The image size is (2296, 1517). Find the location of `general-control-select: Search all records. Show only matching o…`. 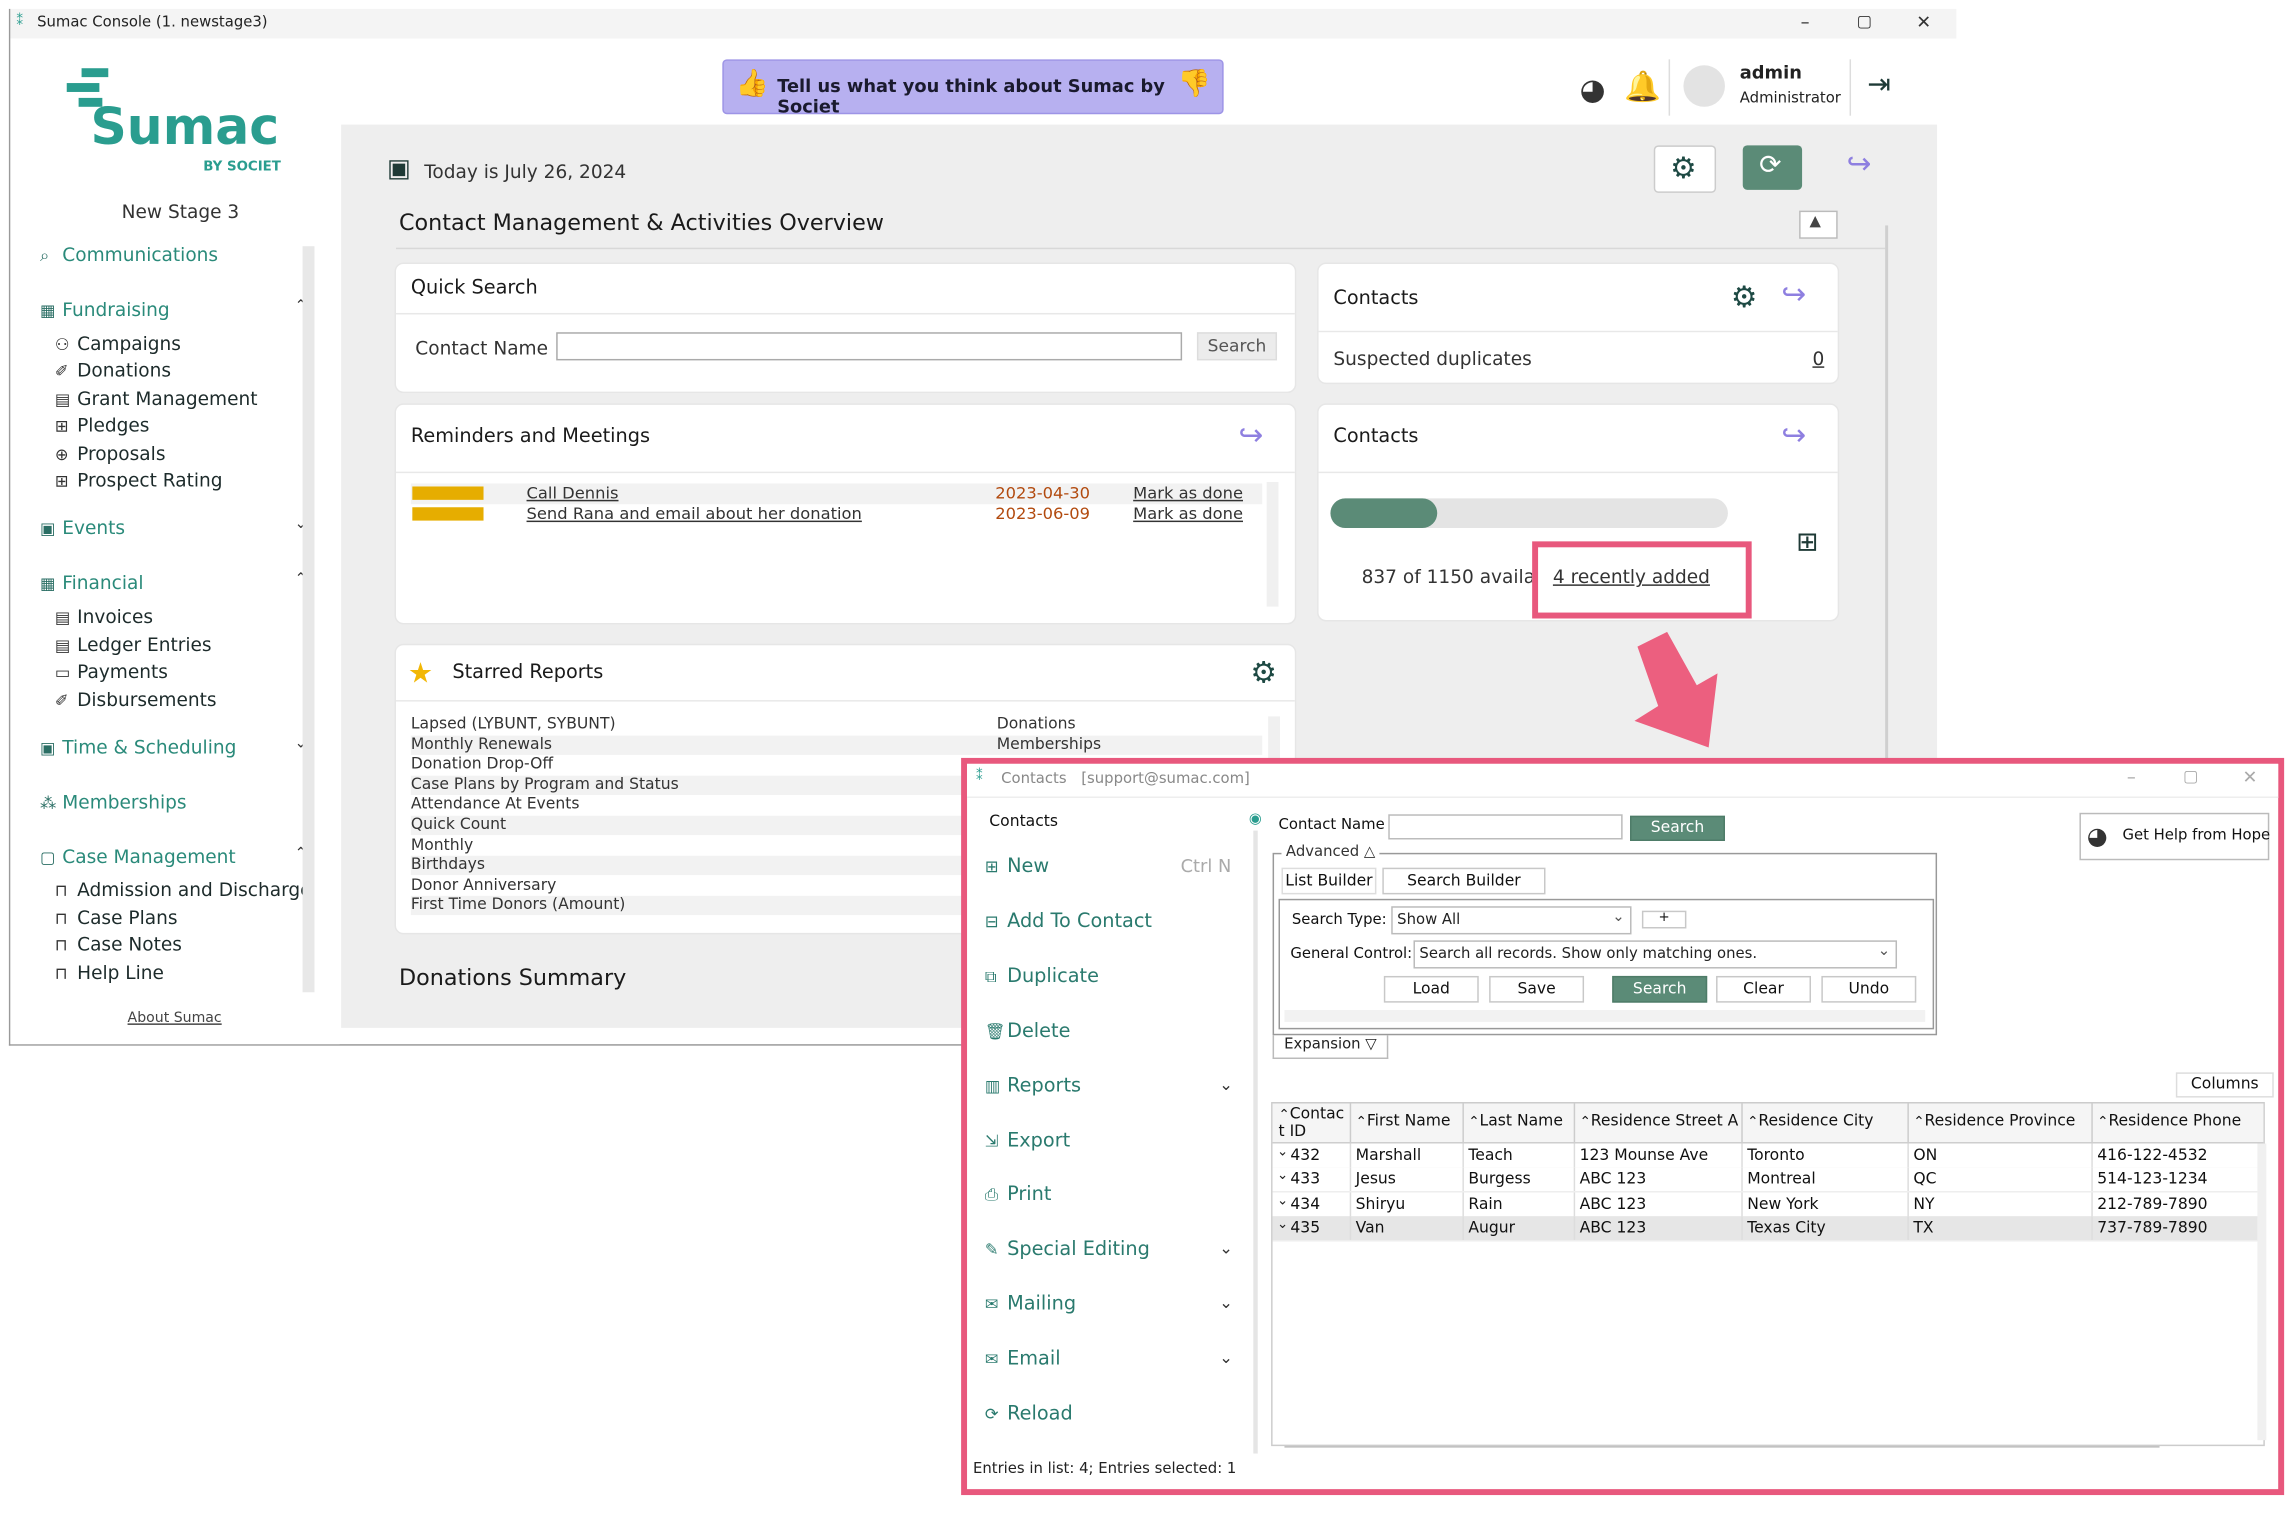

general-control-select: Search all records. Show only matching o… is located at coordinates (1655, 954).